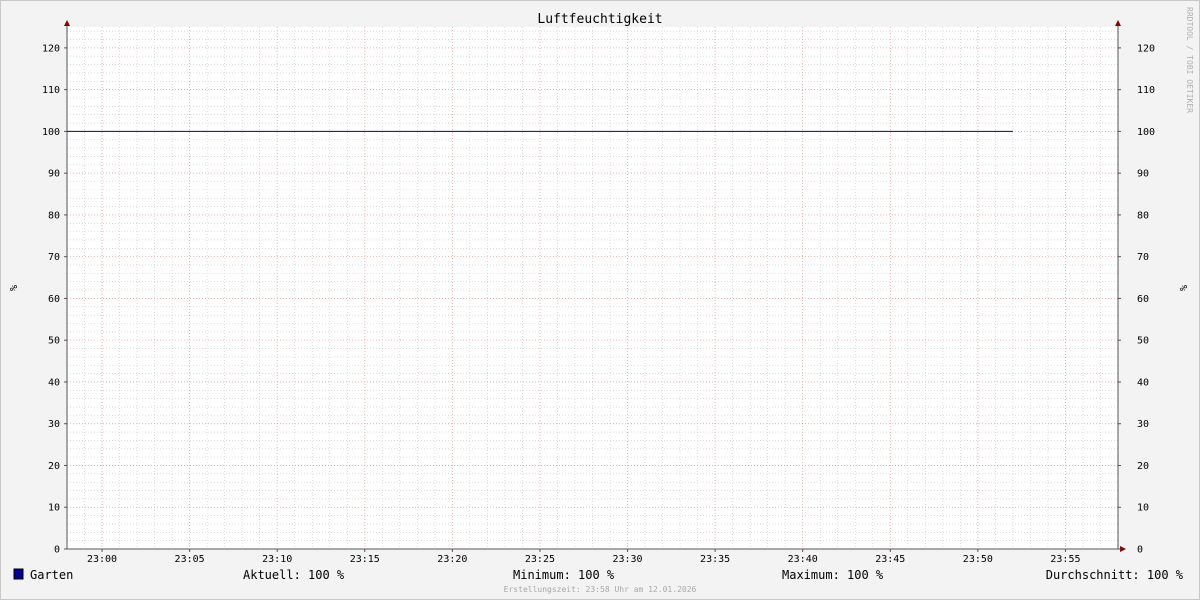 This screenshot has width=1200, height=600. I want to click on x-tick-label: 23:25, so click(540, 559).